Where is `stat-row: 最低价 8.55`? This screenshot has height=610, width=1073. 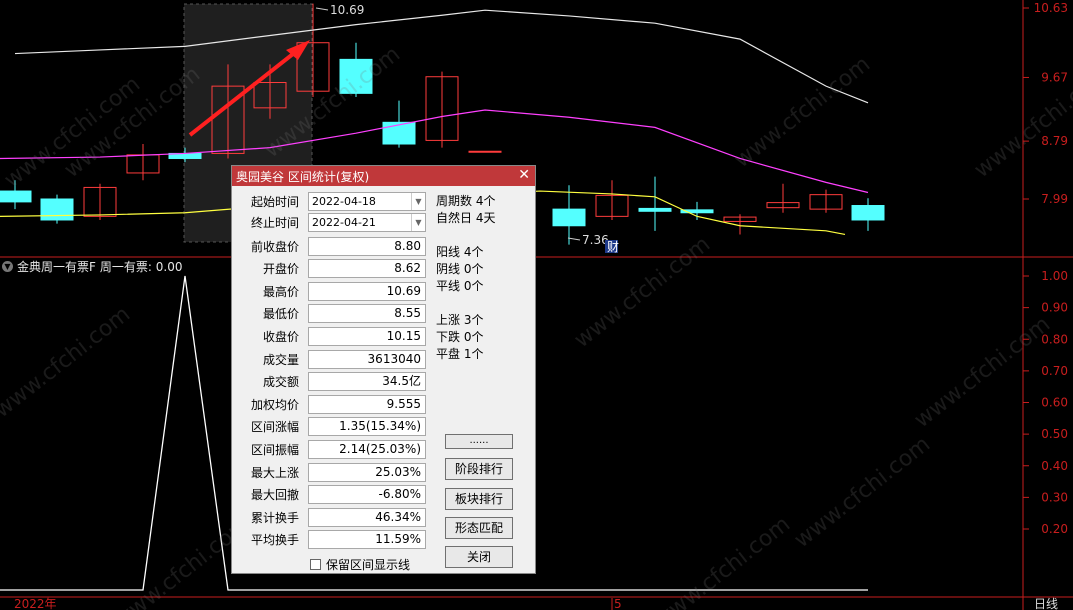 stat-row: 最低价 8.55 is located at coordinates (332, 314).